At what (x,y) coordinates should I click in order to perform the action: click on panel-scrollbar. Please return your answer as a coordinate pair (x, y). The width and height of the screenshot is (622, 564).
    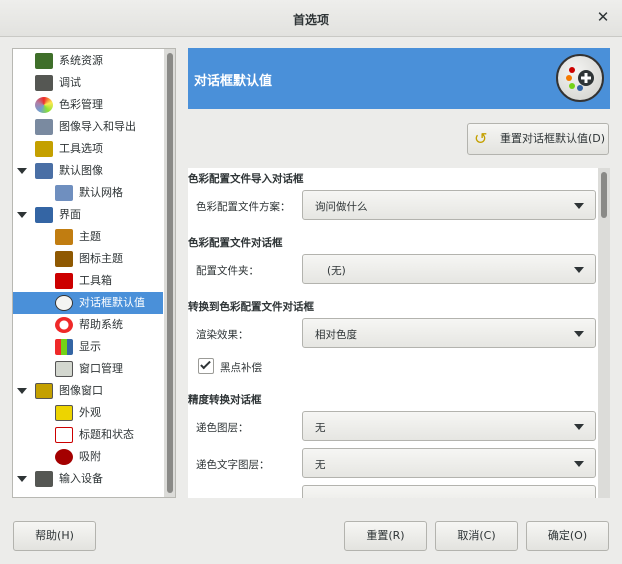
    Looking at the image, I should click on (604, 333).